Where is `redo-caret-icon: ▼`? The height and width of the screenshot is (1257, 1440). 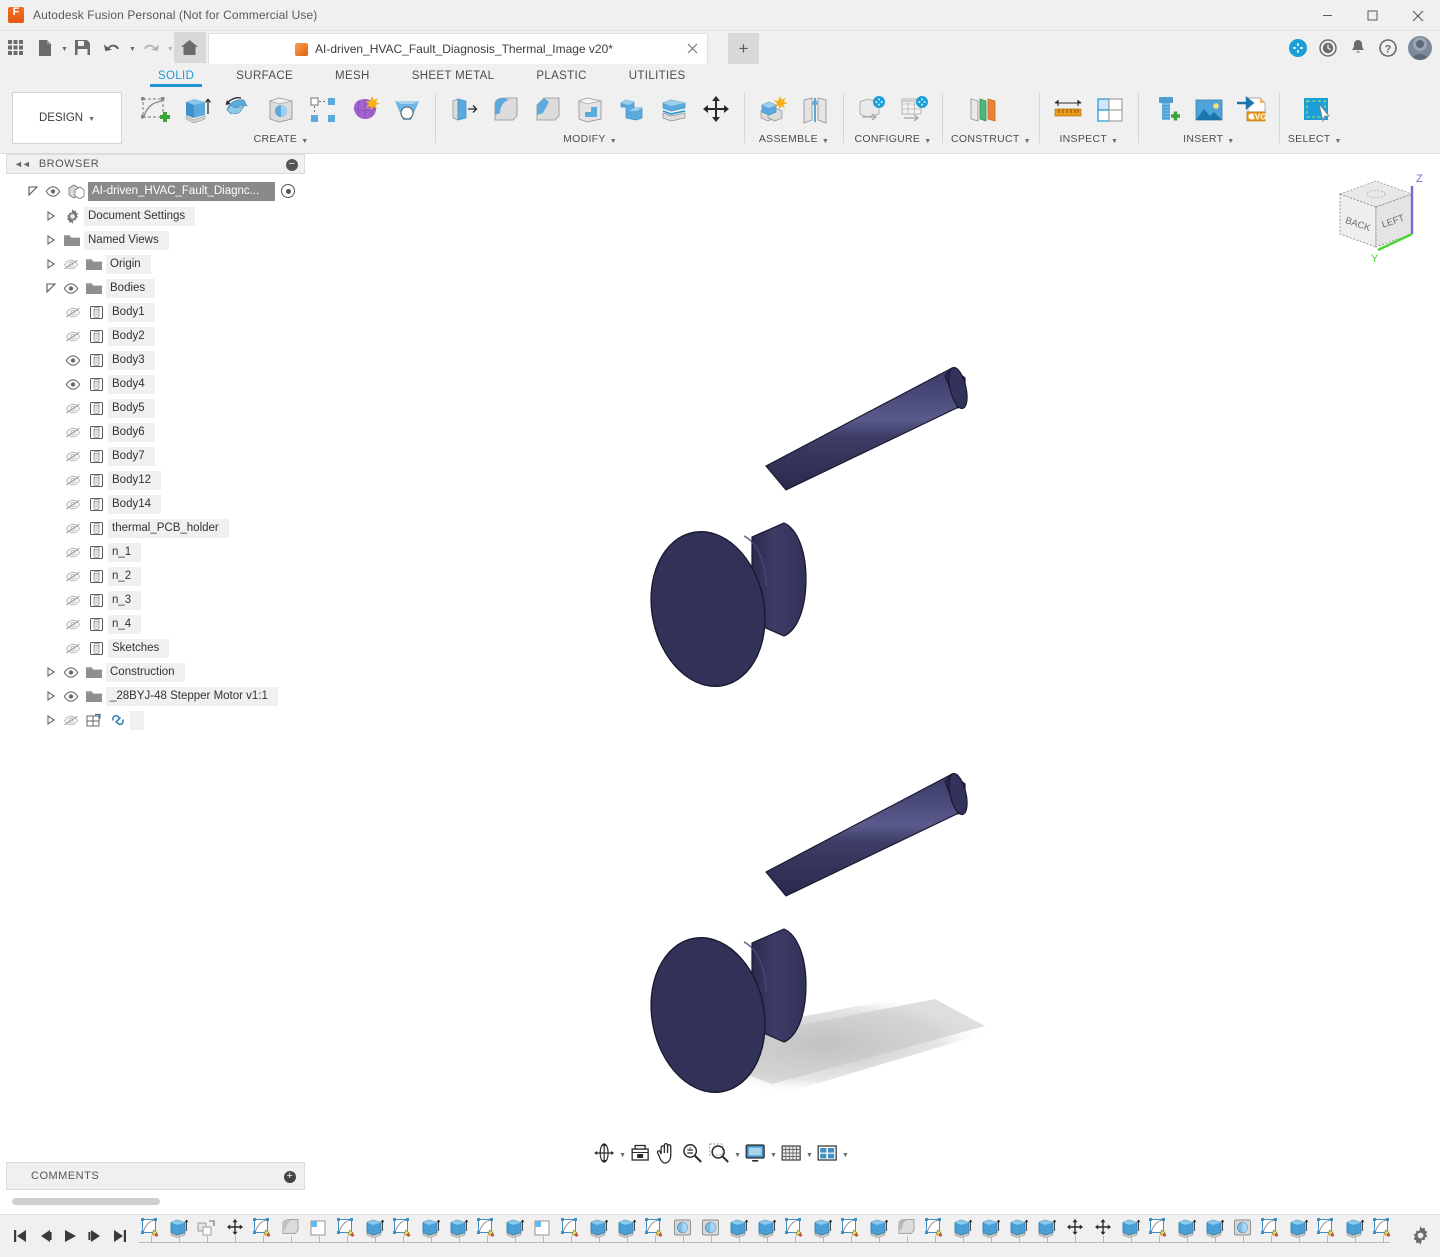
redo-caret-icon: ▼ is located at coordinates (170, 49).